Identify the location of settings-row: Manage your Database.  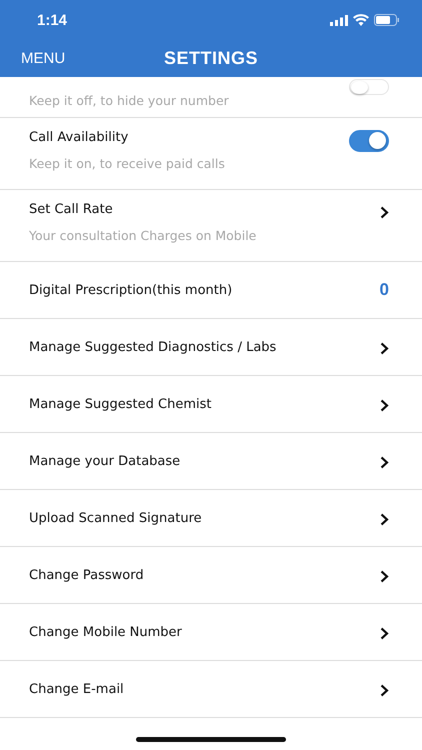
(211, 461).